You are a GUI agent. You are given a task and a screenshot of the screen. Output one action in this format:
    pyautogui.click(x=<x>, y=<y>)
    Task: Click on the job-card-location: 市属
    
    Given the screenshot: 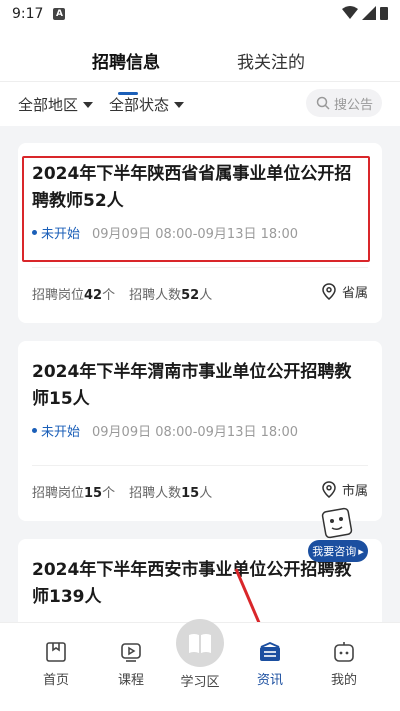 What is the action you would take?
    pyautogui.click(x=345, y=489)
    